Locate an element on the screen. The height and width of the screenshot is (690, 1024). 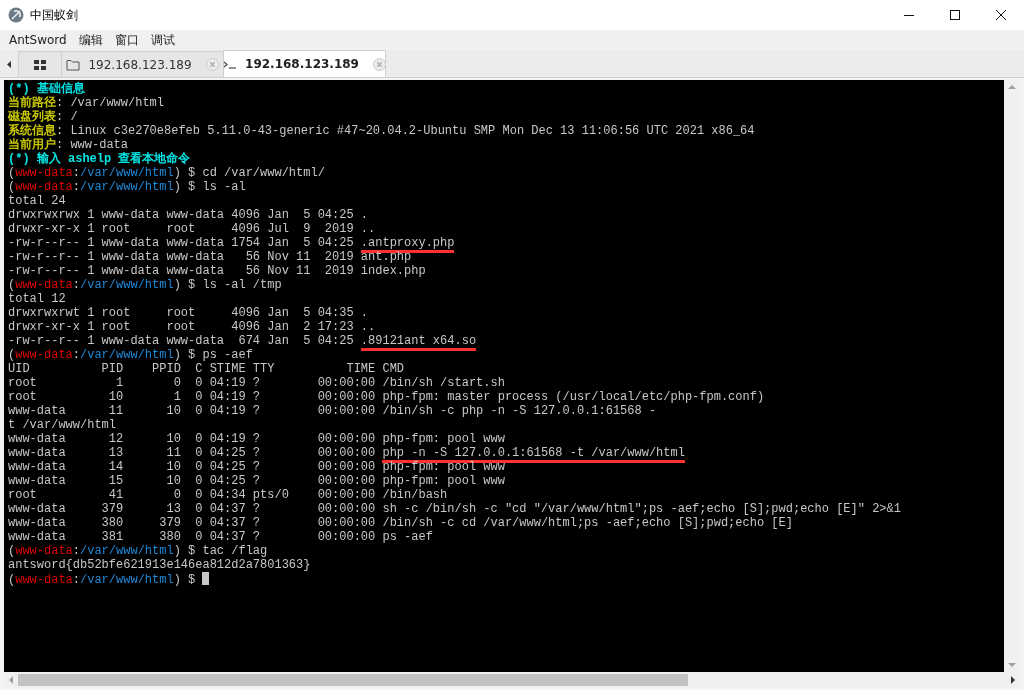
terminal-line: www-data 13 11 0 04:25 ? 00:00:00 php -n -S 127.0.0.1:61568 -t /var/www/html is located at coordinates (346, 453).